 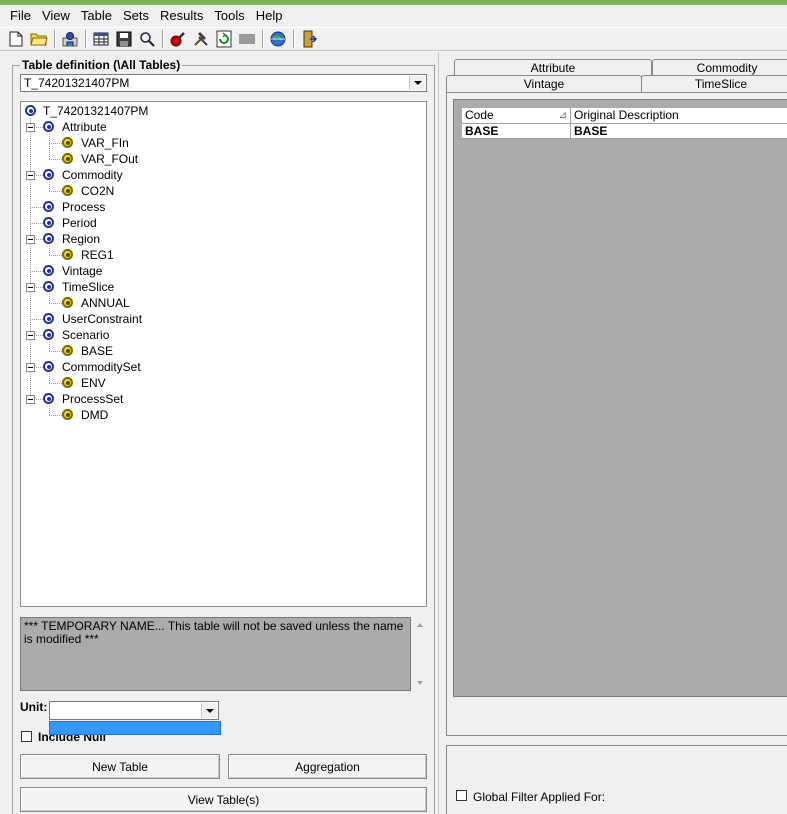 What do you see at coordinates (94, 415) in the screenshot?
I see `tree-leaf: DMD` at bounding box center [94, 415].